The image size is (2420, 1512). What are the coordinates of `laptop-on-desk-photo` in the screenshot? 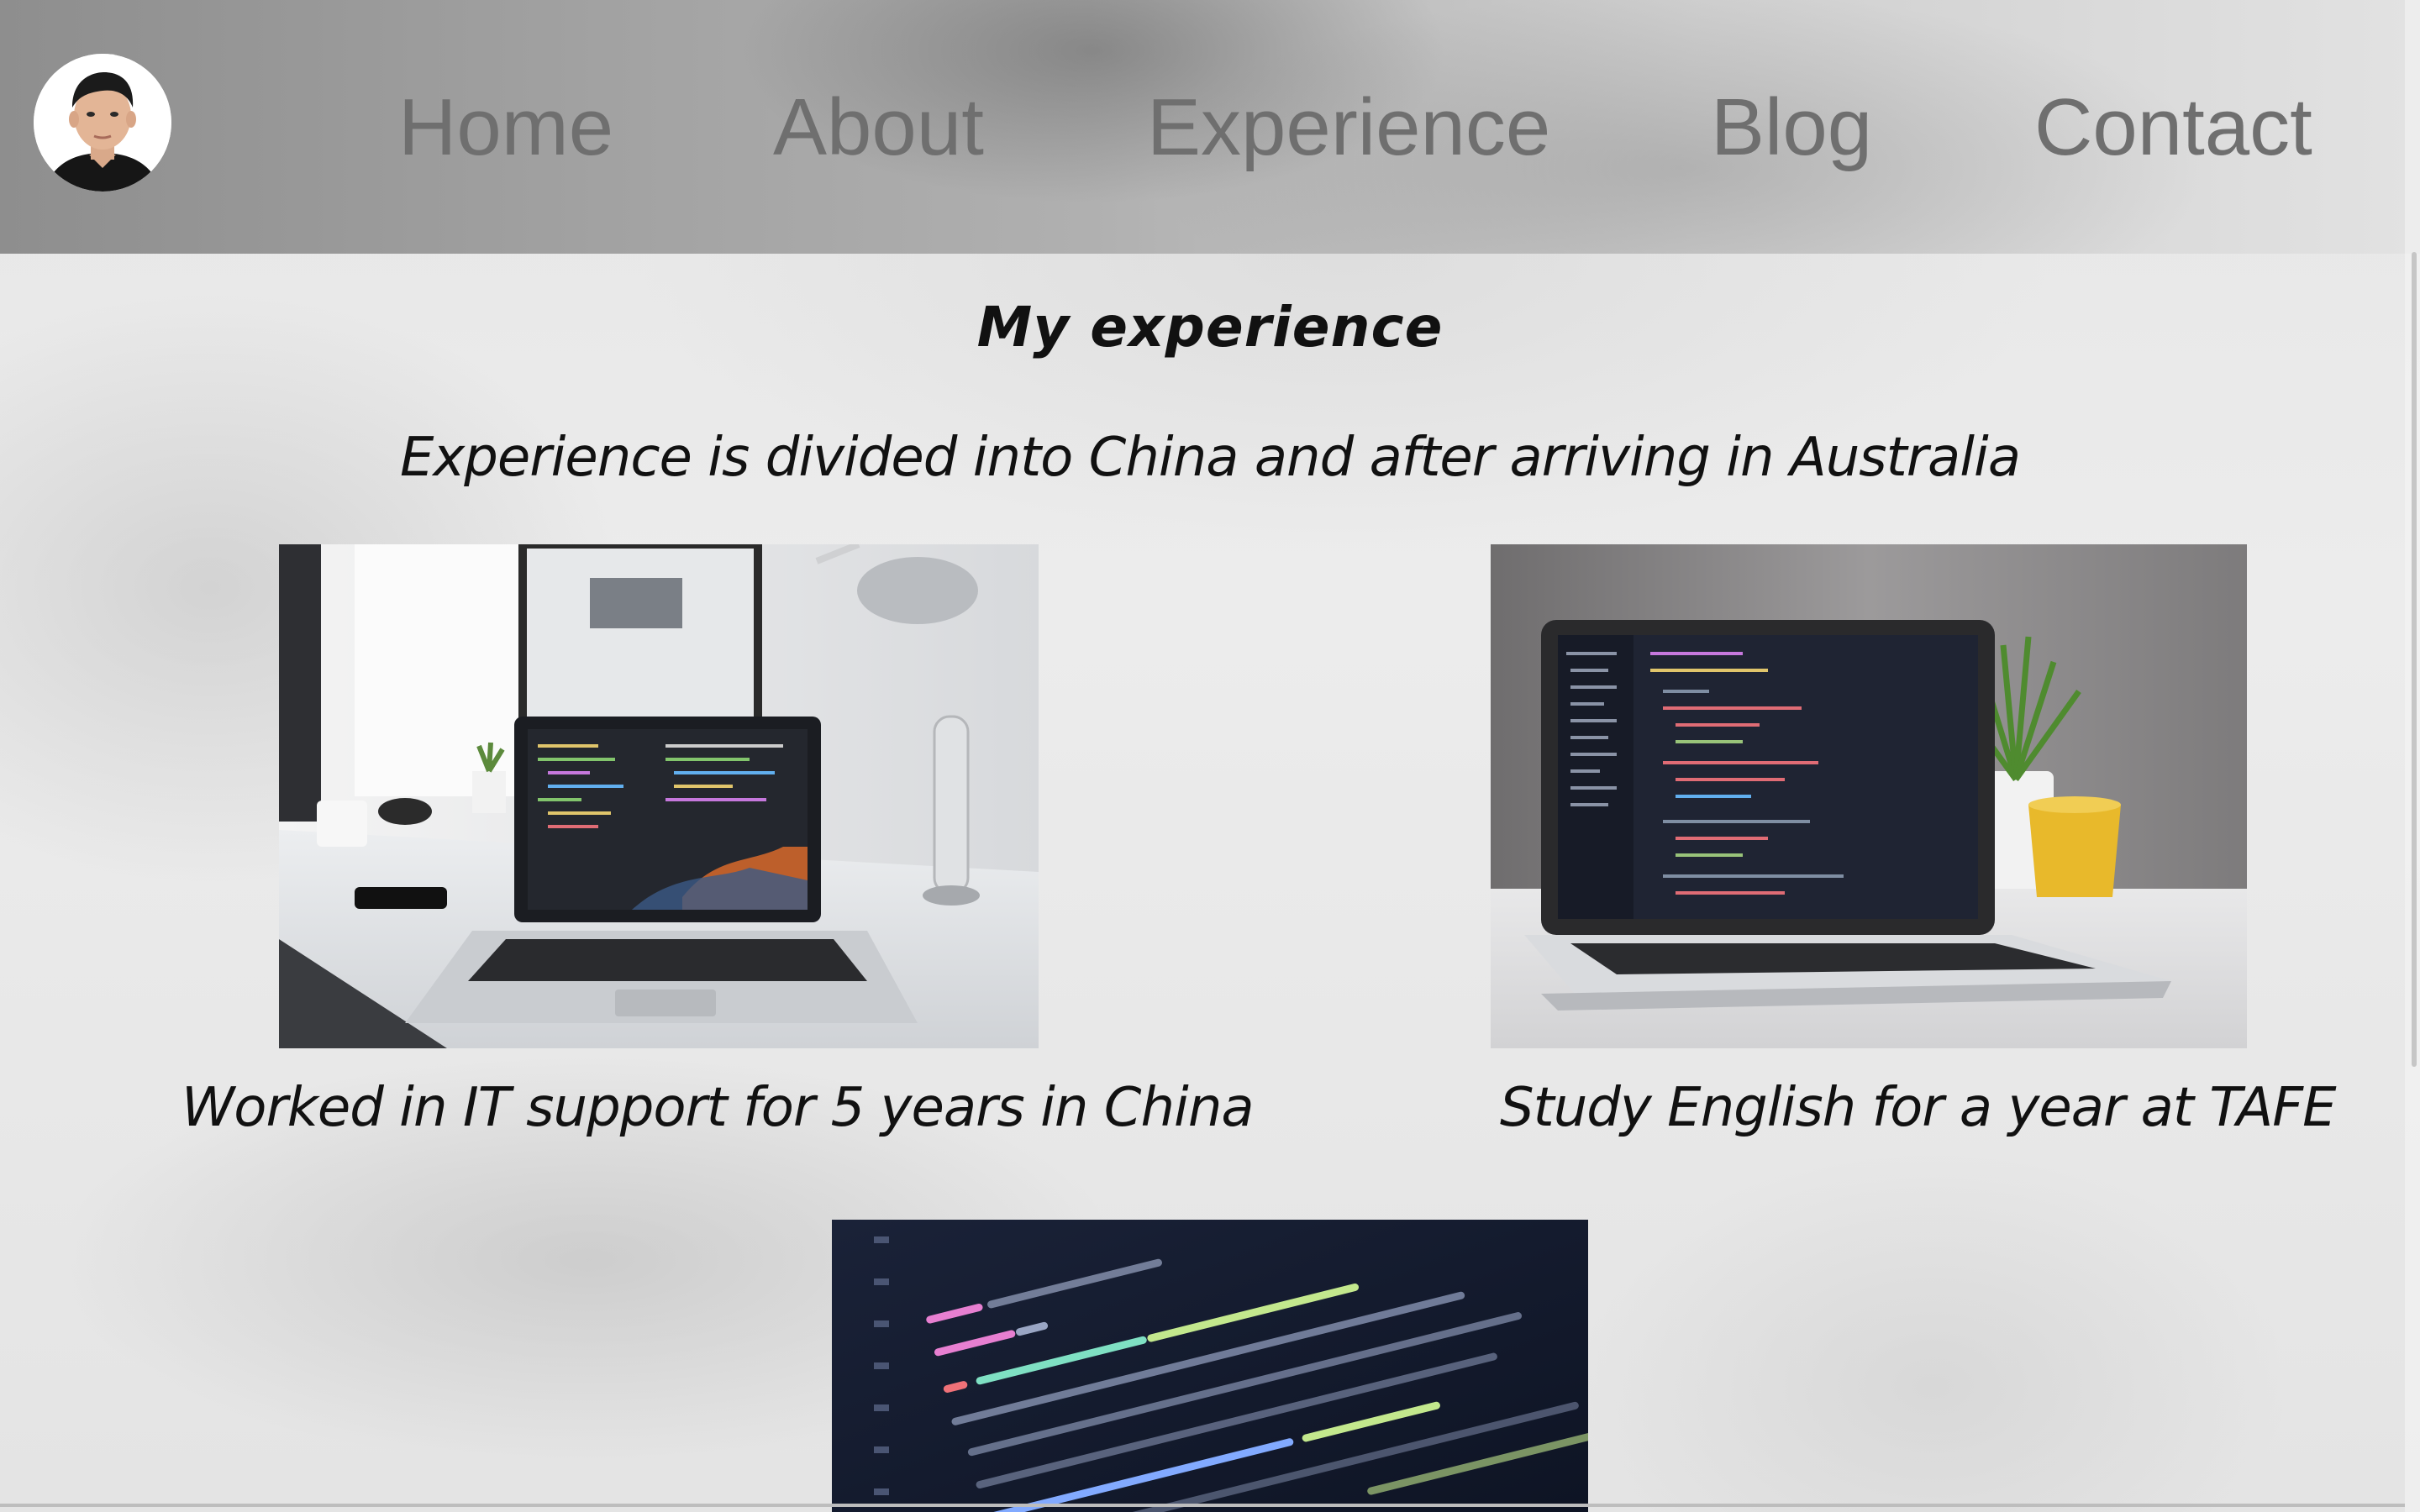 It's located at (659, 796).